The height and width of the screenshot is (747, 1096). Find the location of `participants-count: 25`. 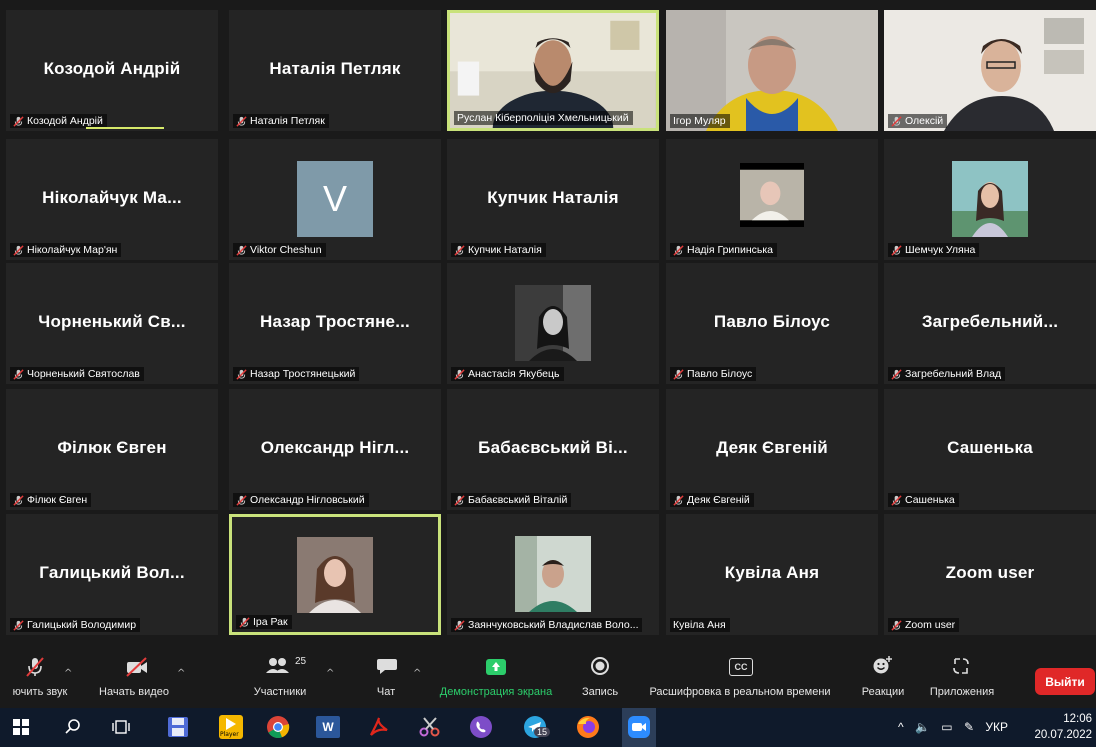

participants-count: 25 is located at coordinates (301, 661).